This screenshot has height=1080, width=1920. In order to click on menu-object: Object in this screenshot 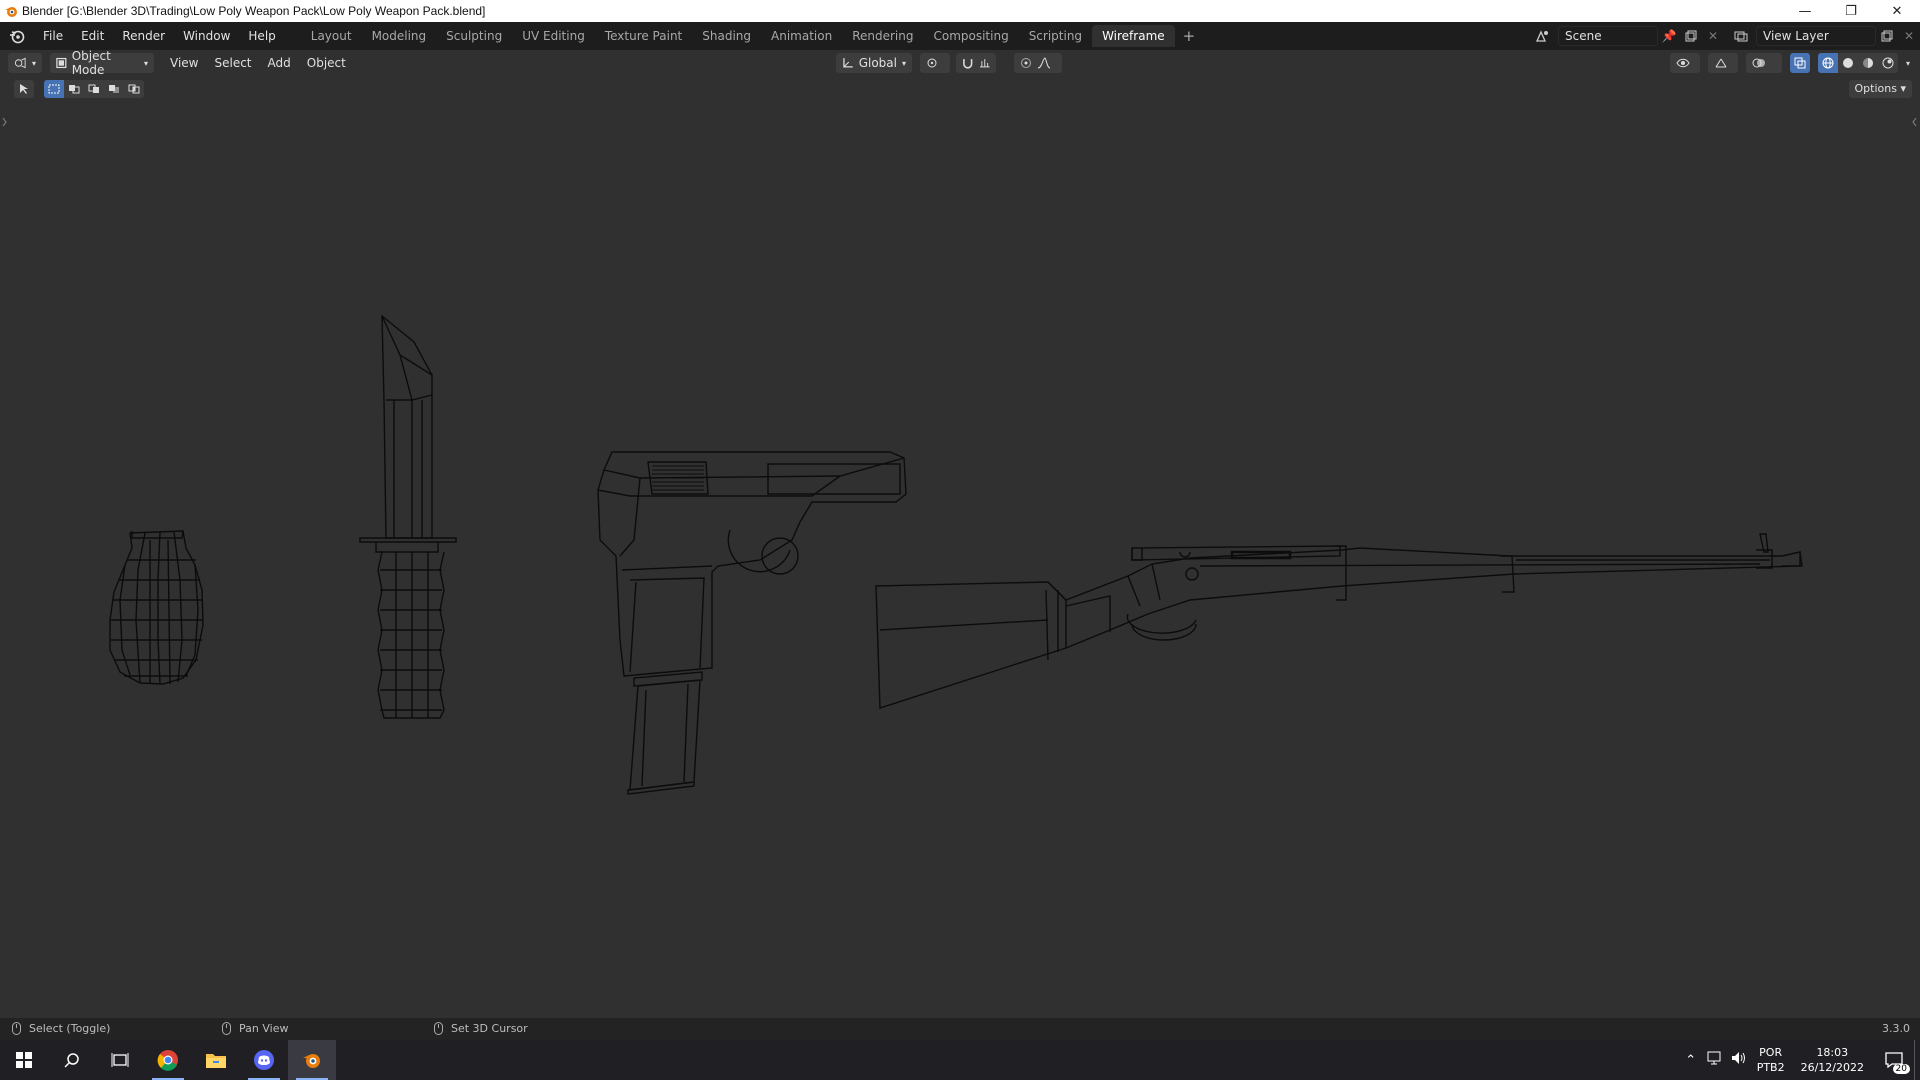, I will do `click(326, 63)`.